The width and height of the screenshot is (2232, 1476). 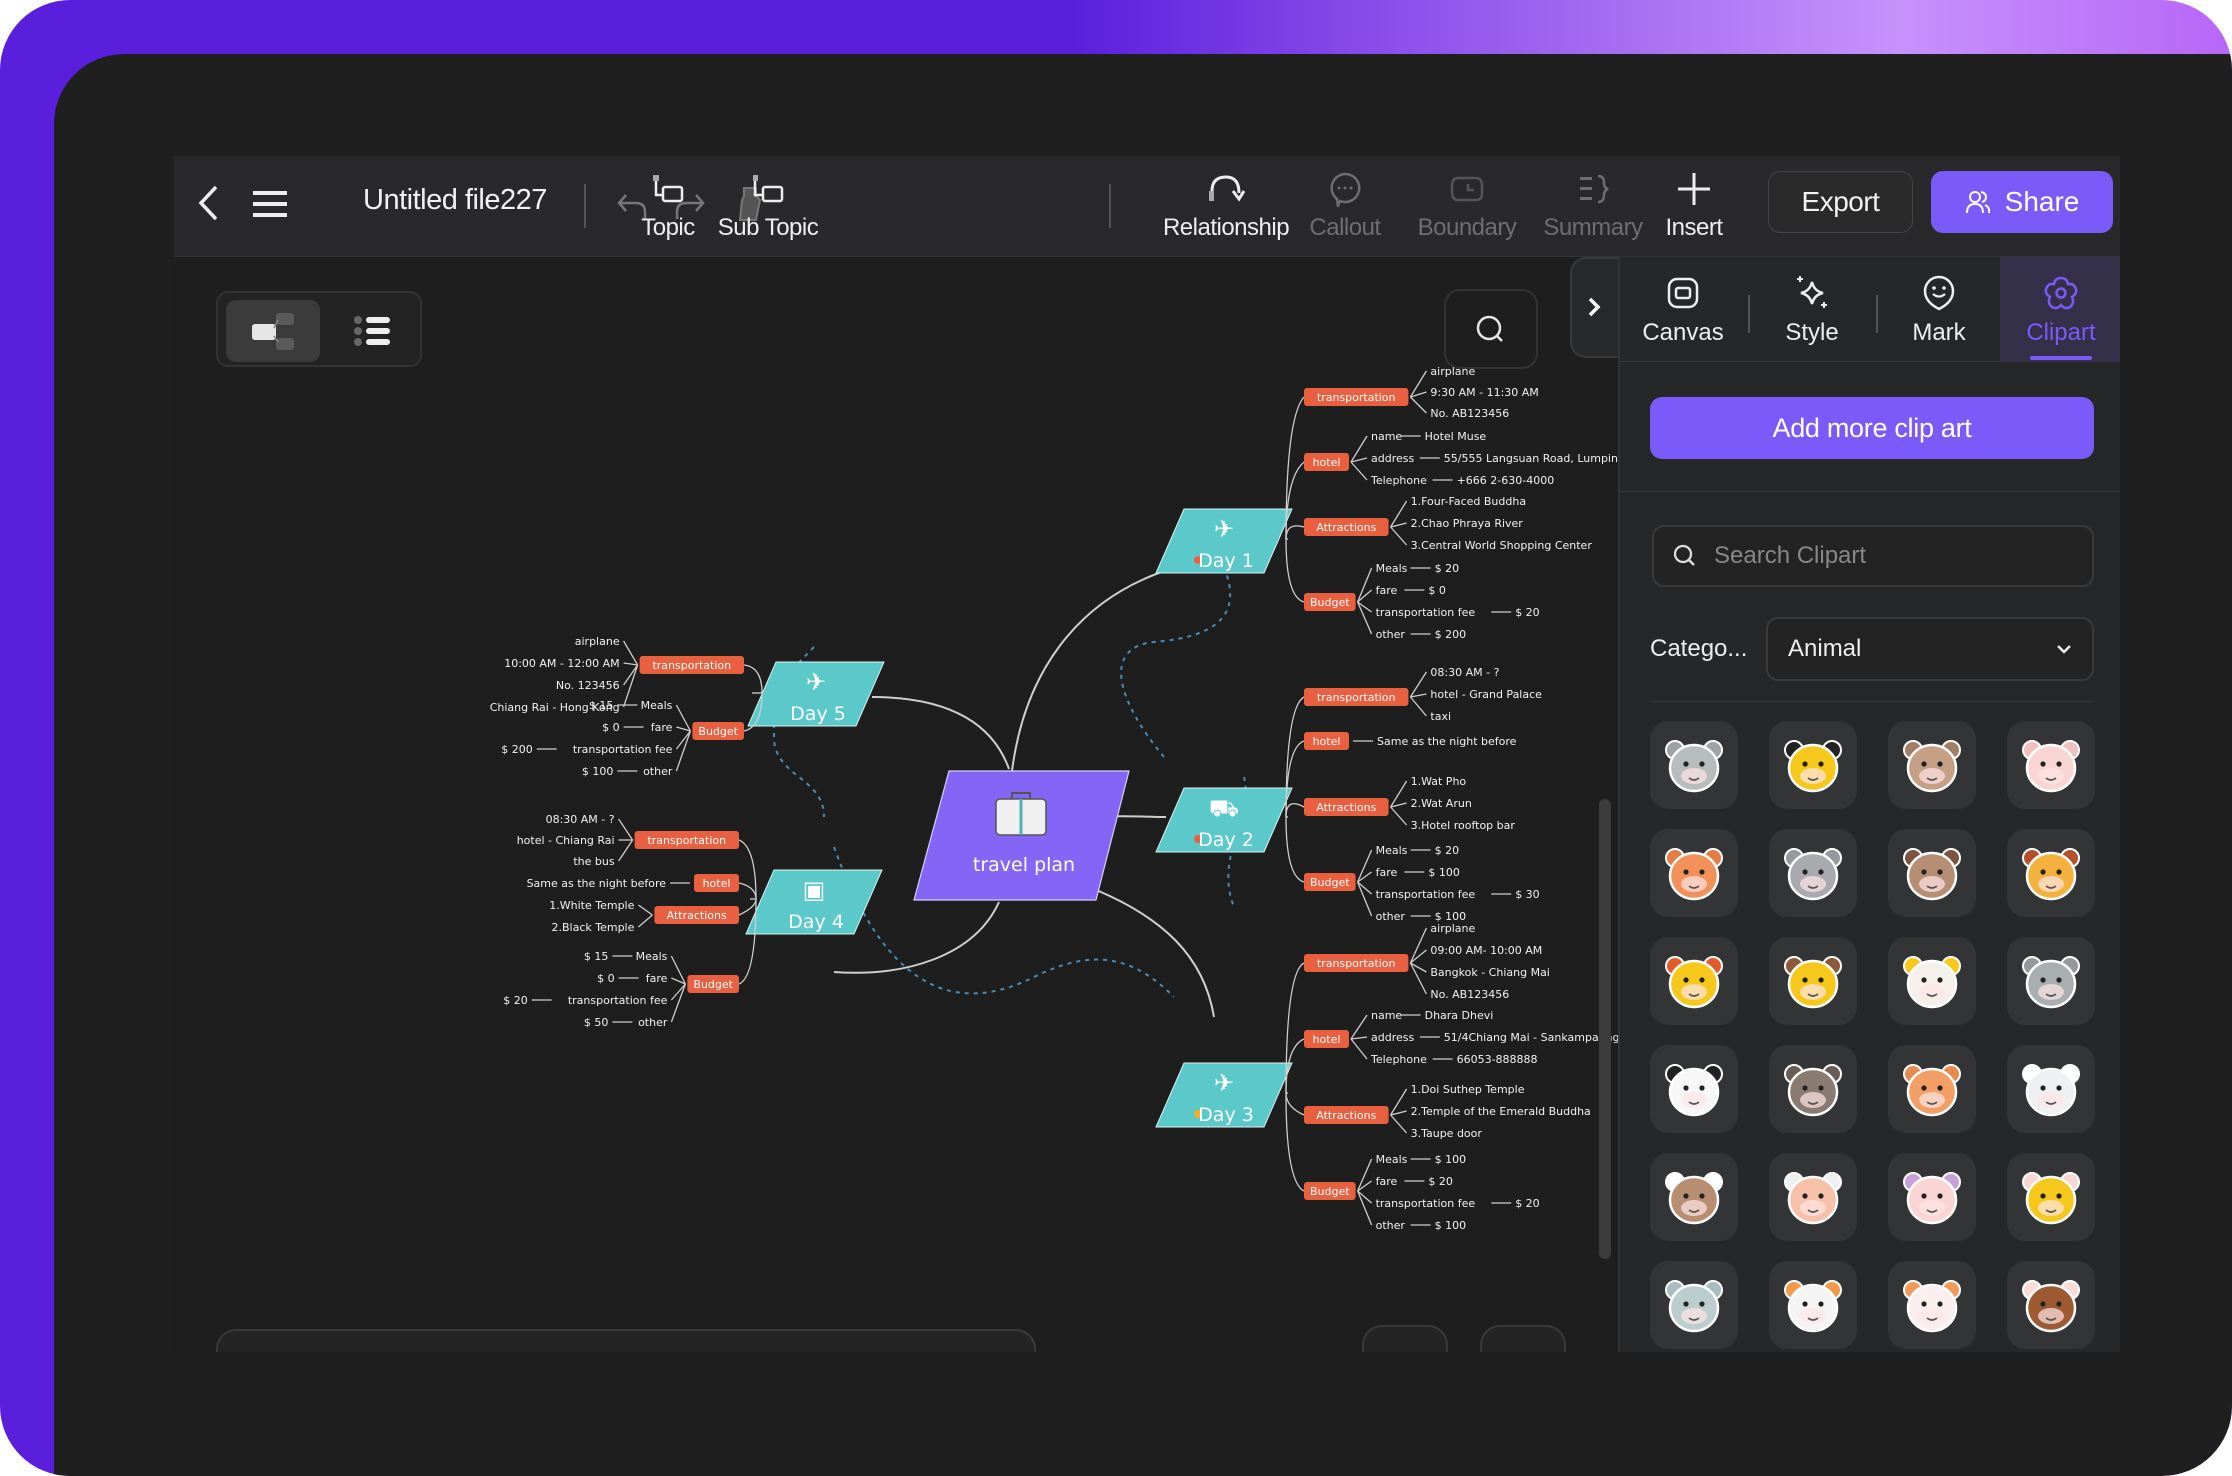 What do you see at coordinates (626, 1340) in the screenshot?
I see `bottom-toolbar` at bounding box center [626, 1340].